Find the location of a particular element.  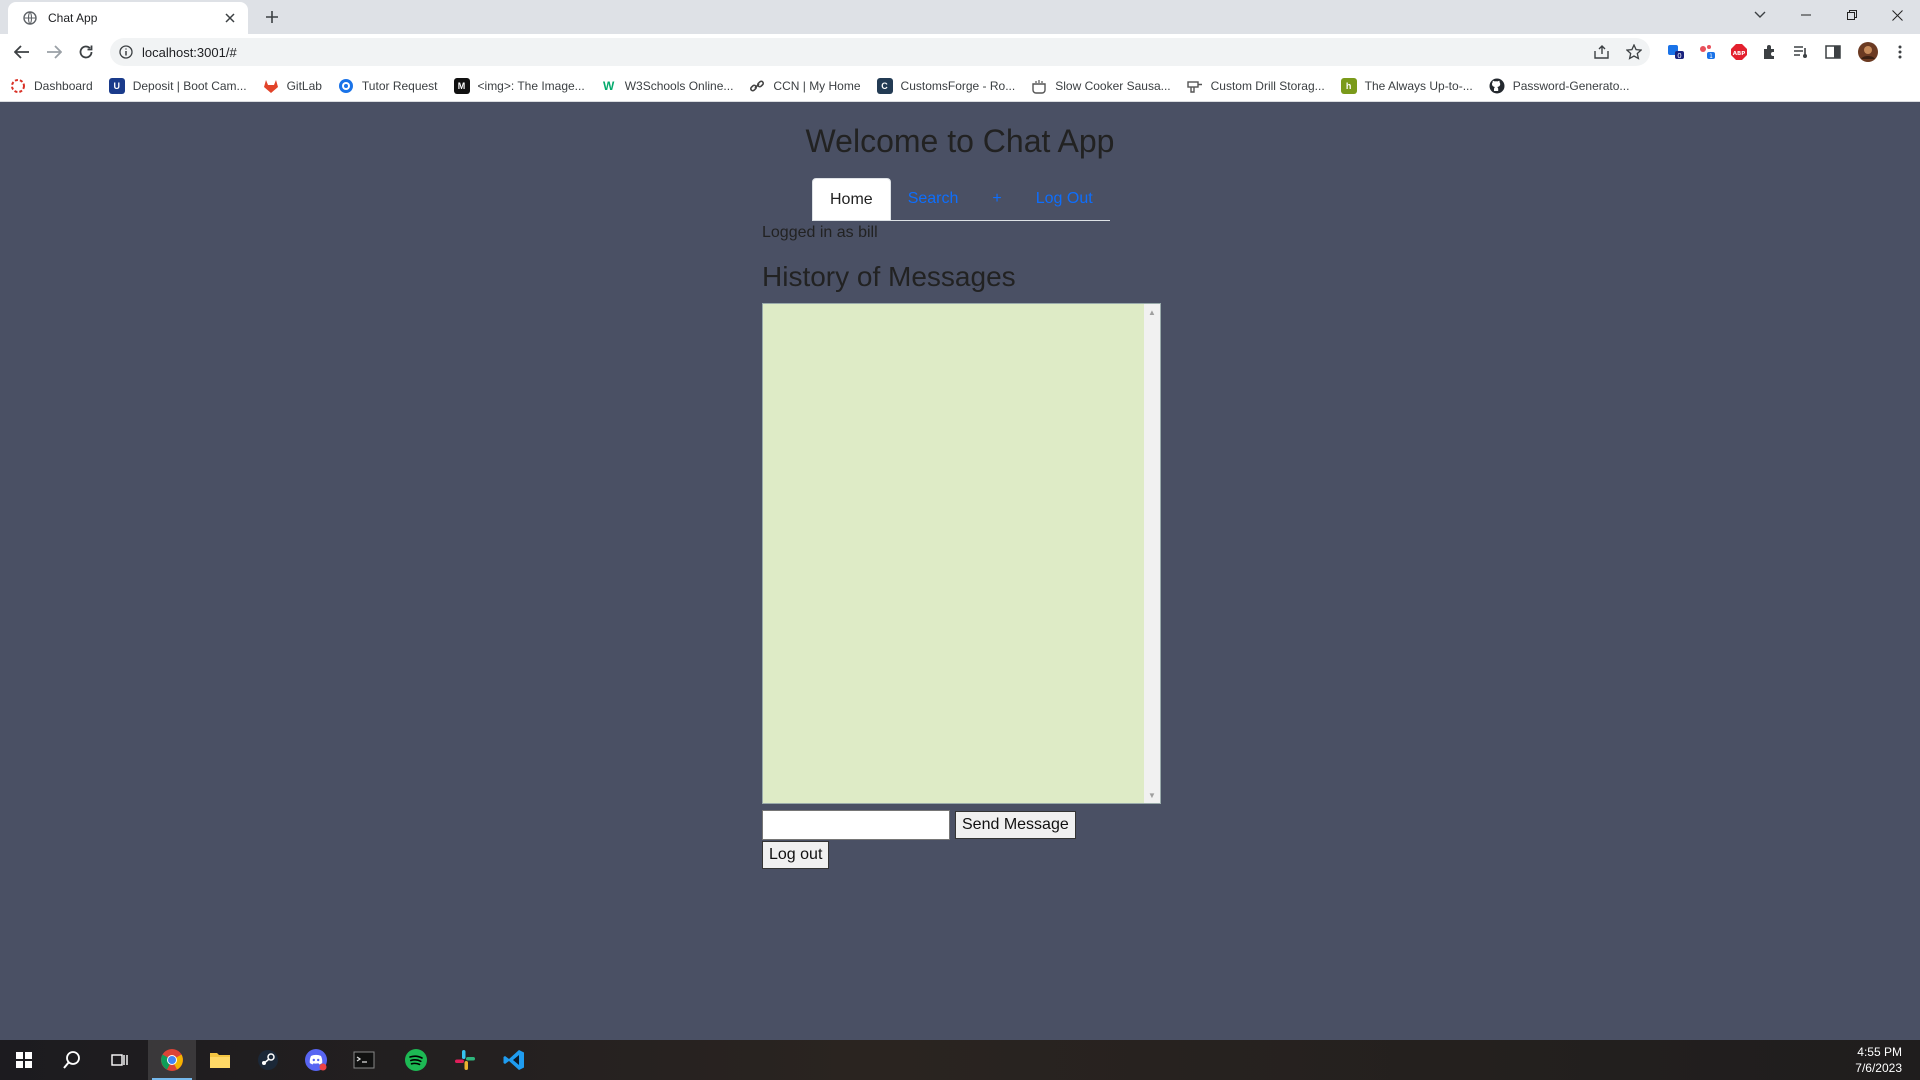

message-input is located at coordinates (856, 825).